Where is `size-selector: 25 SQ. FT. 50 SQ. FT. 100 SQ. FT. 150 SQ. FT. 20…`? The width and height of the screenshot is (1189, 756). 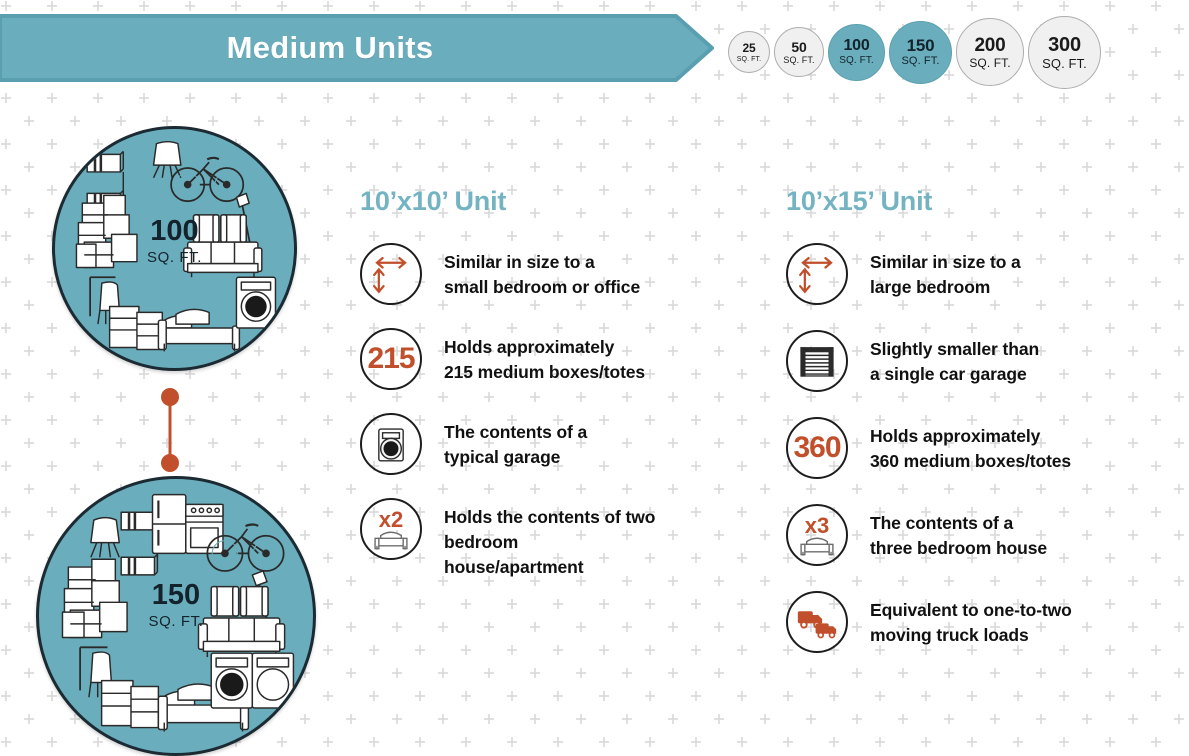 size-selector: 25 SQ. FT. 50 SQ. FT. 100 SQ. FT. 150 SQ. FT. 20… is located at coordinates (955, 52).